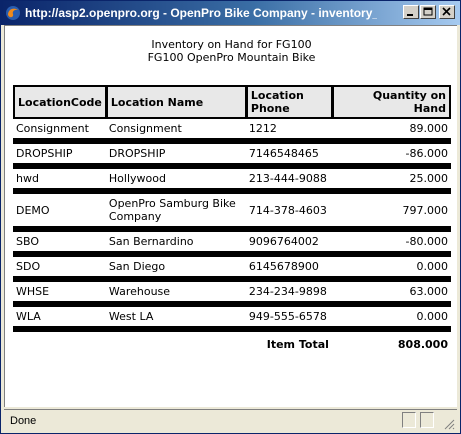 The image size is (461, 434). What do you see at coordinates (391, 156) in the screenshot?
I see `cell-quantity: -86.000` at bounding box center [391, 156].